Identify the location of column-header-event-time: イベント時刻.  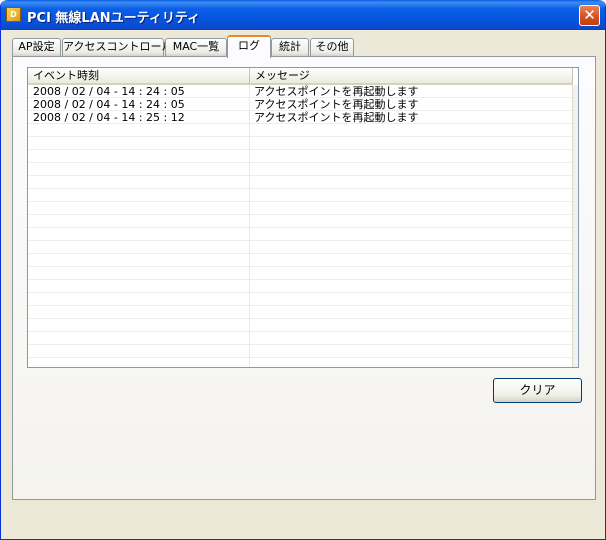
(139, 76).